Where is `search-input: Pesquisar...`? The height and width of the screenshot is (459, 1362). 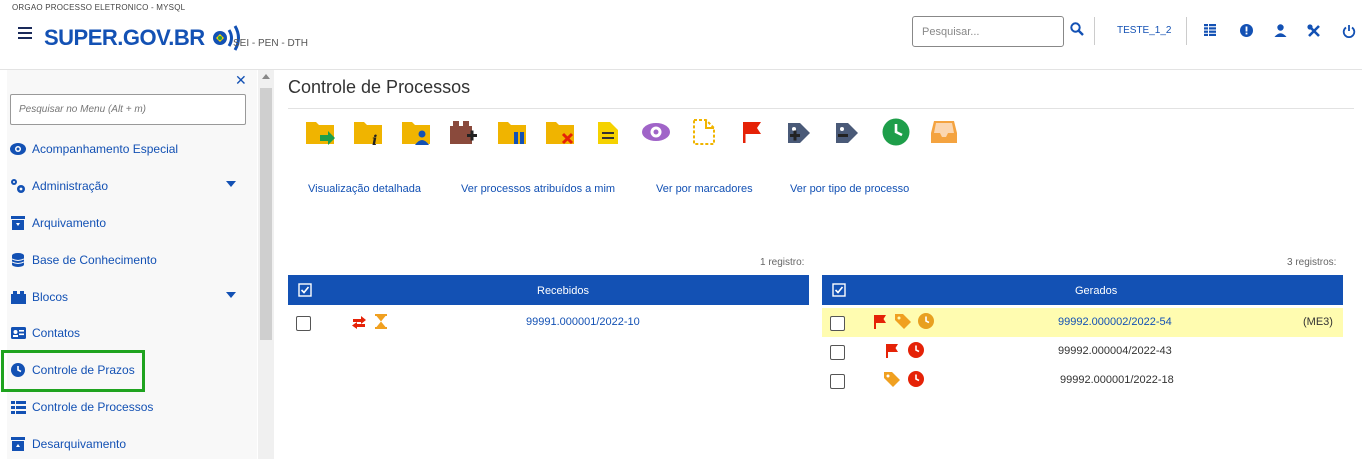
search-input: Pesquisar... is located at coordinates (988, 31).